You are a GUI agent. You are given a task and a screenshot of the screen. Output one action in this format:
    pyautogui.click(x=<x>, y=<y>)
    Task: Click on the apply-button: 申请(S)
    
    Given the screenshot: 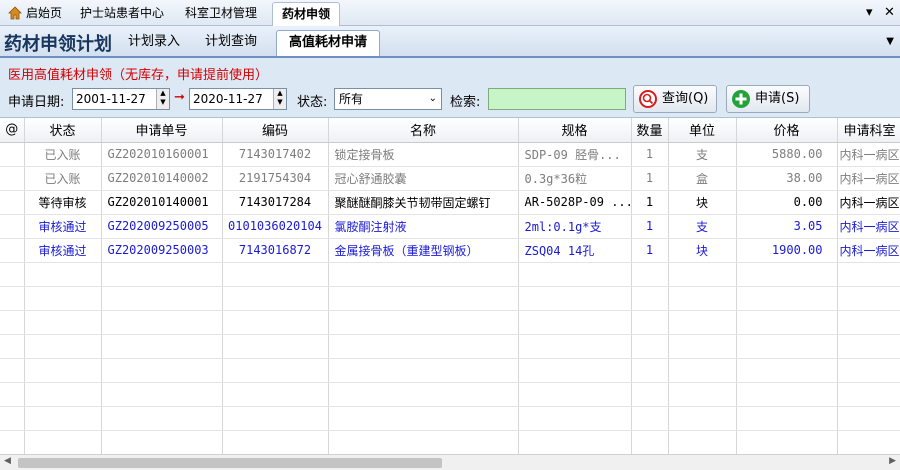 What is the action you would take?
    pyautogui.click(x=768, y=99)
    